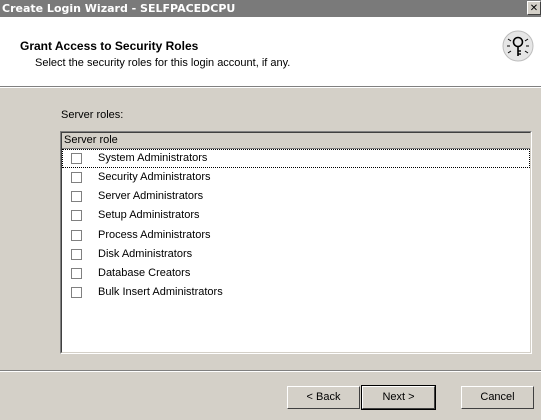 The height and width of the screenshot is (420, 541). What do you see at coordinates (296, 196) in the screenshot?
I see `role-row-server-administrators: Server Administrators` at bounding box center [296, 196].